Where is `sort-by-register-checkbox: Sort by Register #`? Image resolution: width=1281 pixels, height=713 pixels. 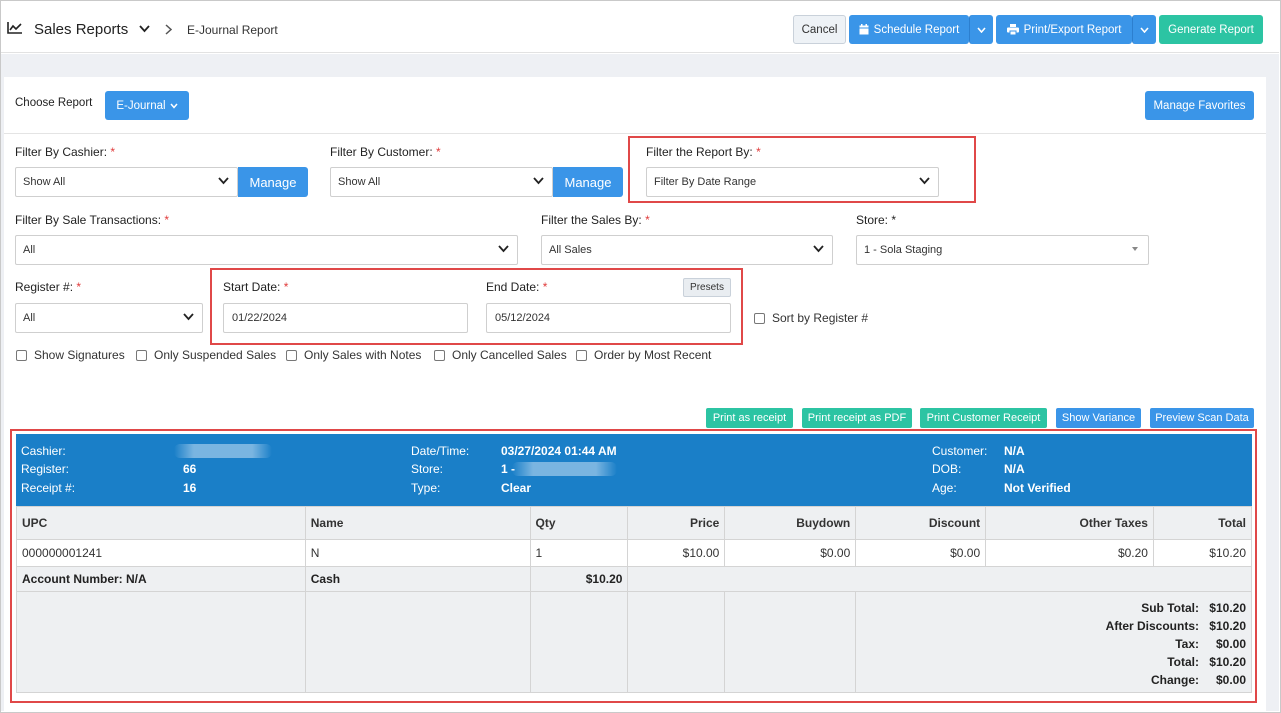 sort-by-register-checkbox: Sort by Register # is located at coordinates (811, 318).